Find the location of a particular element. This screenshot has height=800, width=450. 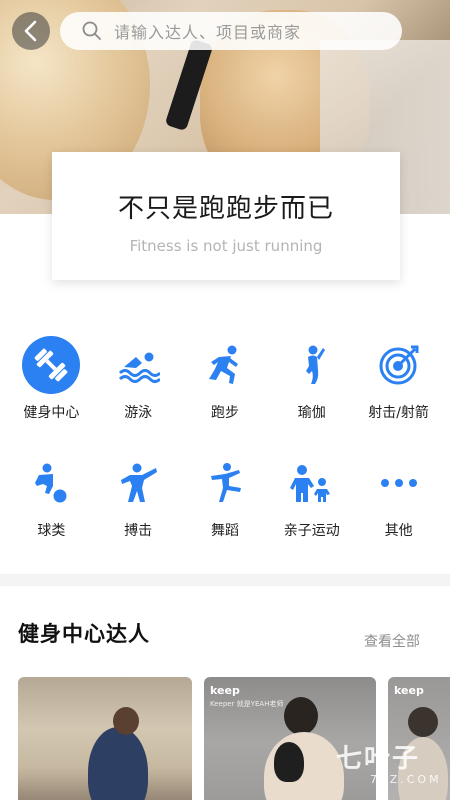

watermark-text: 七叶子 is located at coordinates (378, 759).